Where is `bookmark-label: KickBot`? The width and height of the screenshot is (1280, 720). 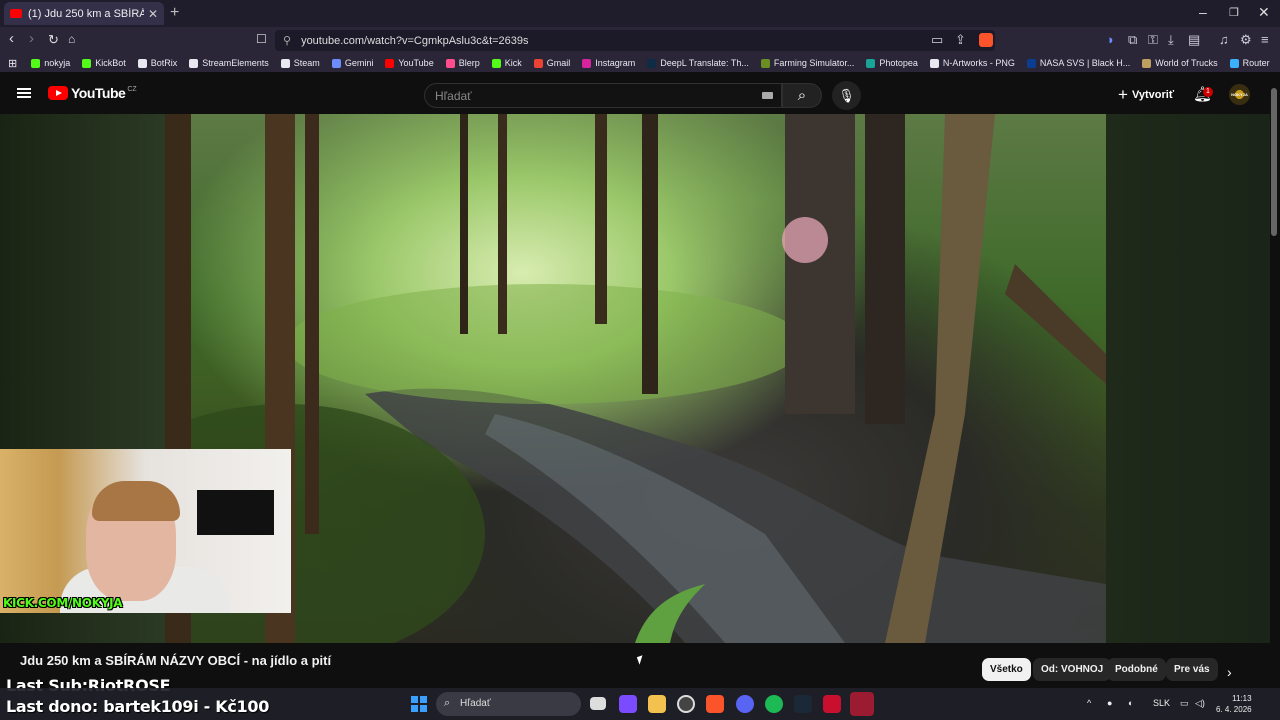 bookmark-label: KickBot is located at coordinates (110, 63).